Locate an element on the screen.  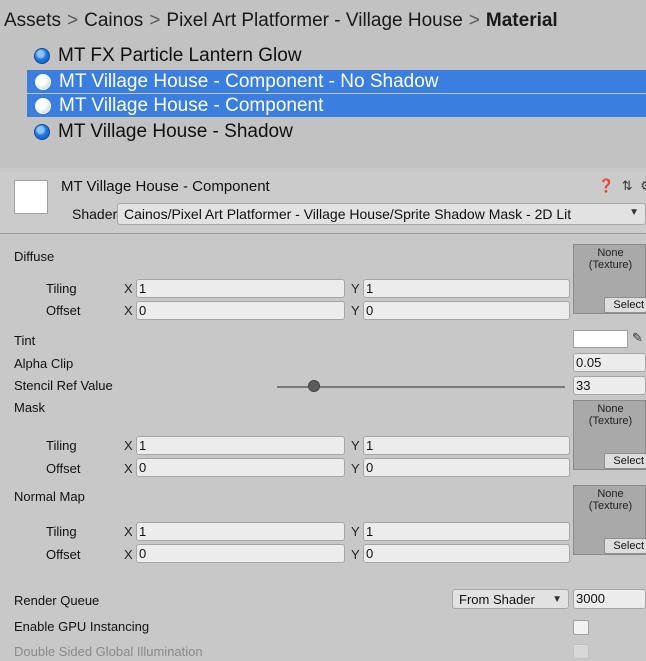
asset-name: MT Village House - Shadow is located at coordinates (175, 131).